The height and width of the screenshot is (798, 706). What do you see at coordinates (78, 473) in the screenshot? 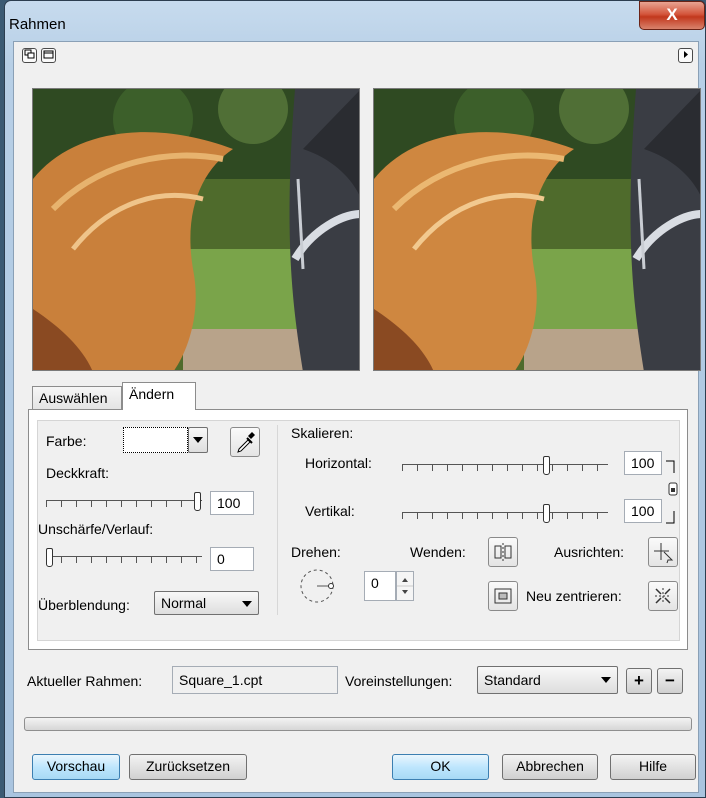
I see `opacity-label: Deckkraft:` at bounding box center [78, 473].